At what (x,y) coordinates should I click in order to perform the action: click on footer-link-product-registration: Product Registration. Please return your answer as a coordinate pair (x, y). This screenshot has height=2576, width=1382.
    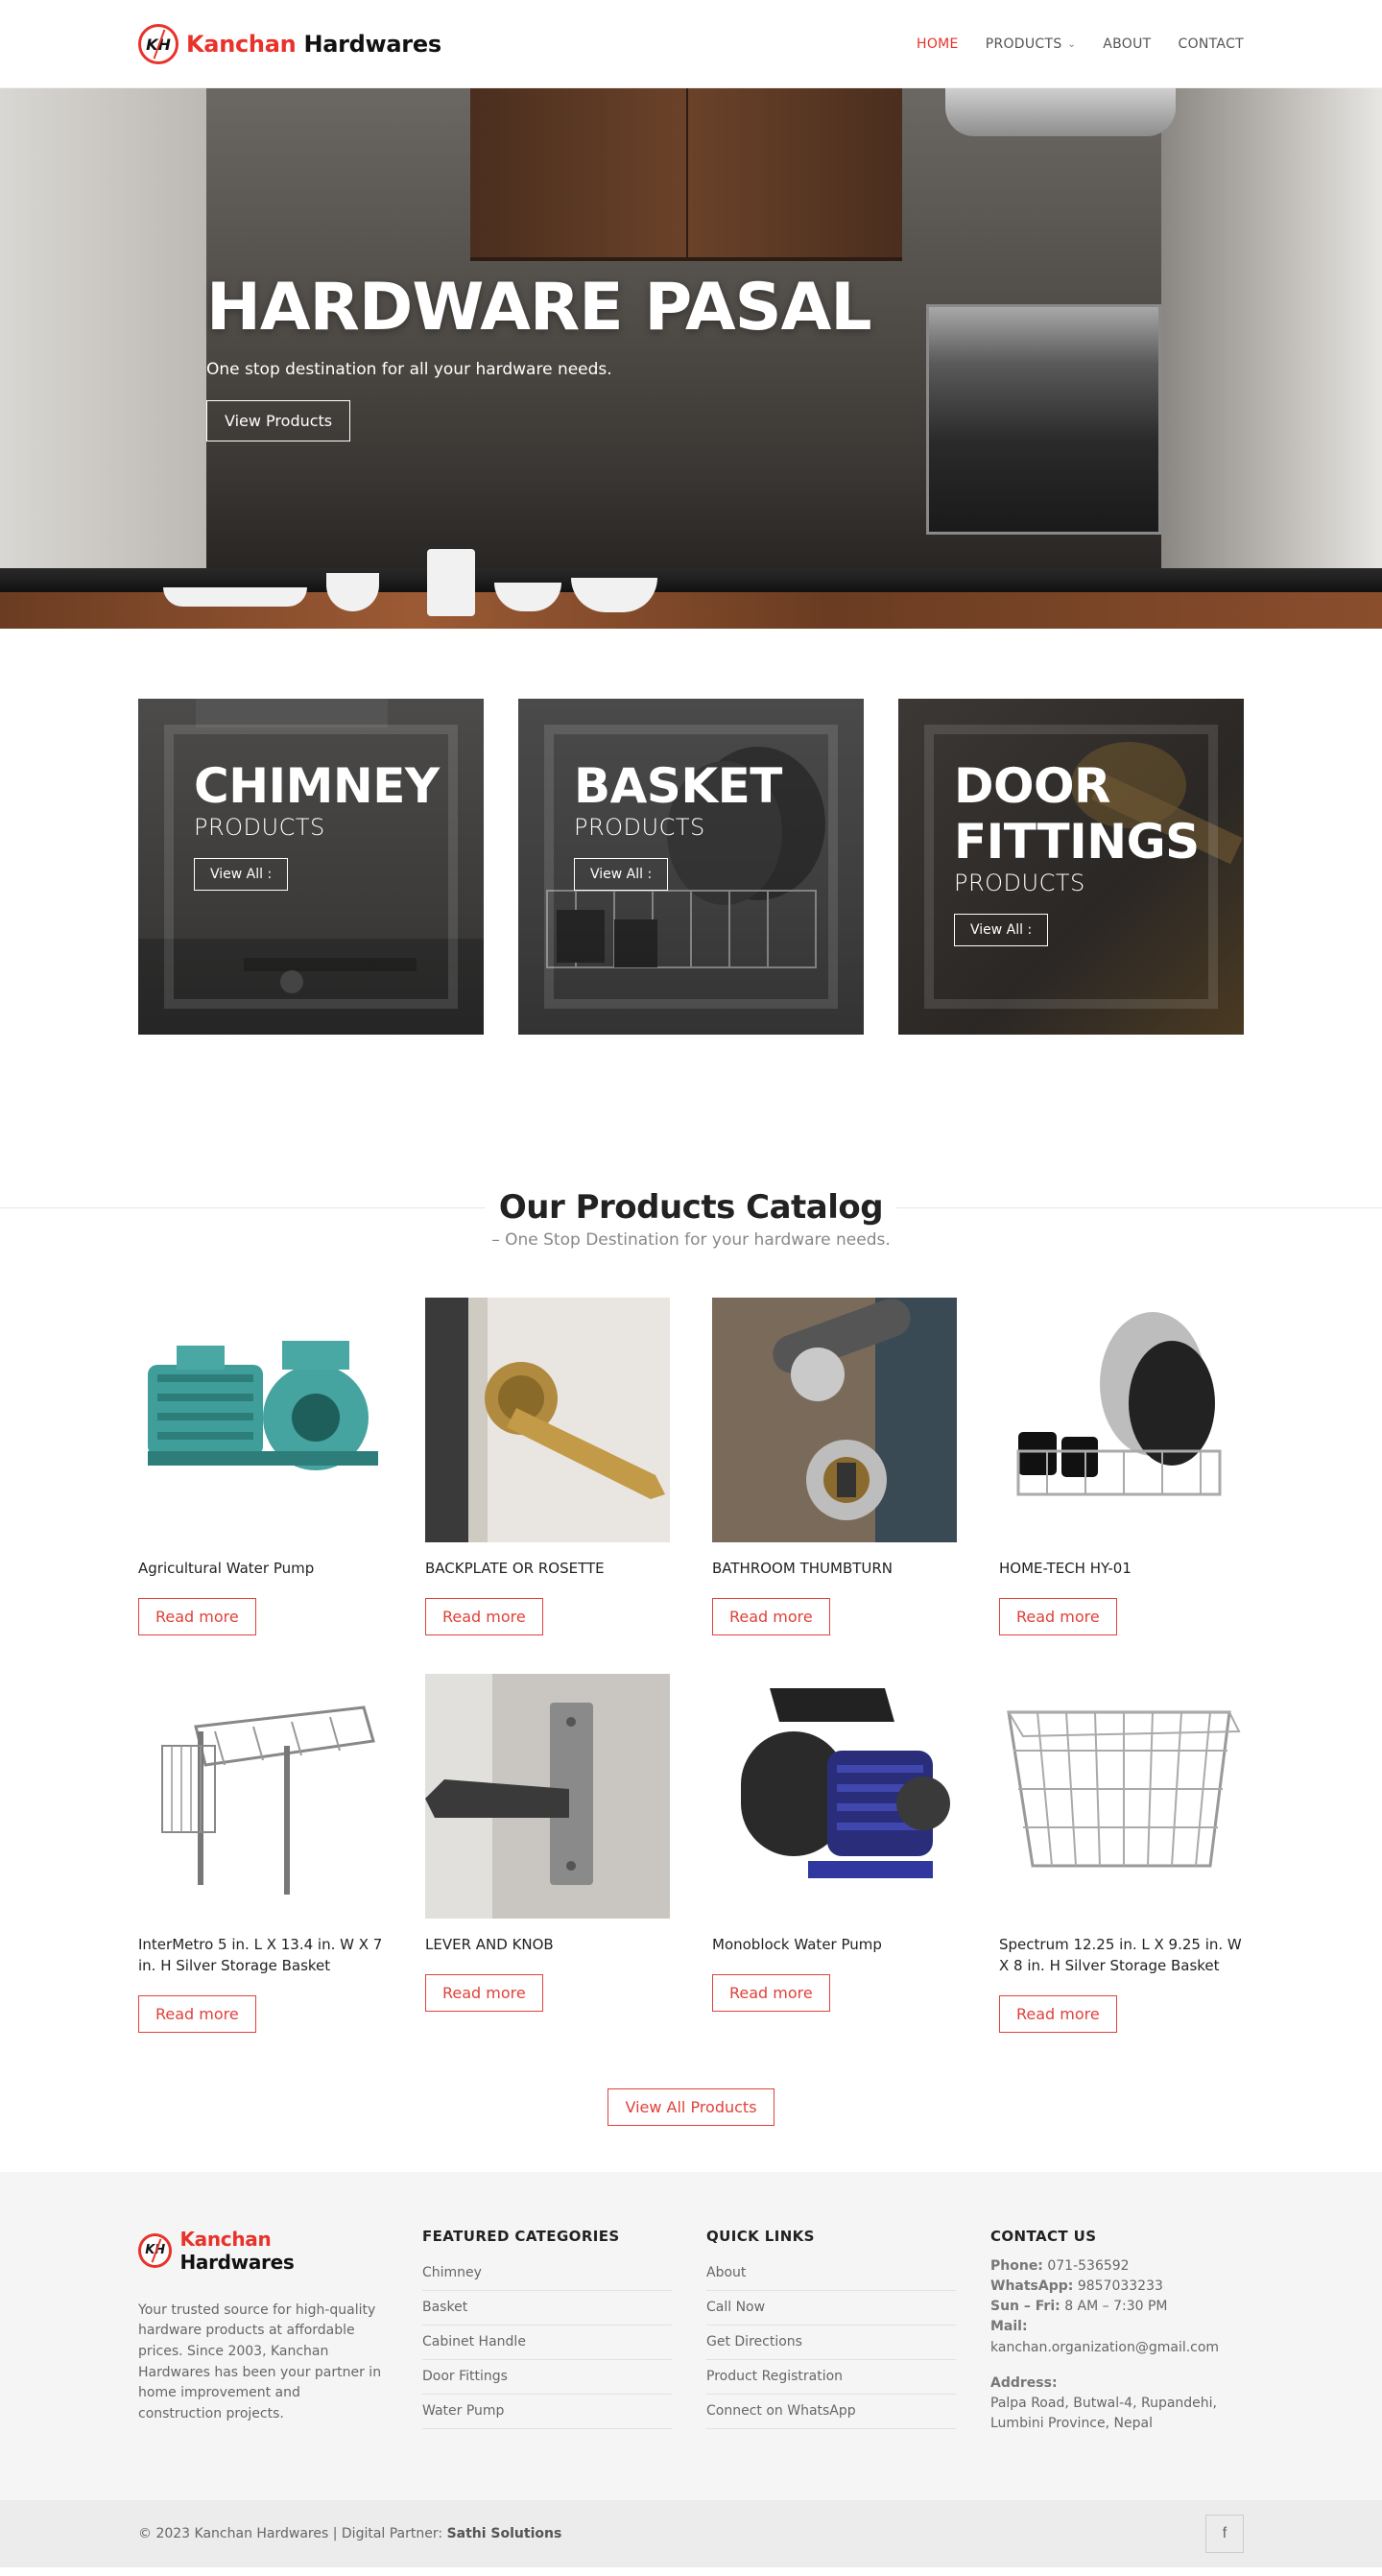
    Looking at the image, I should click on (831, 2377).